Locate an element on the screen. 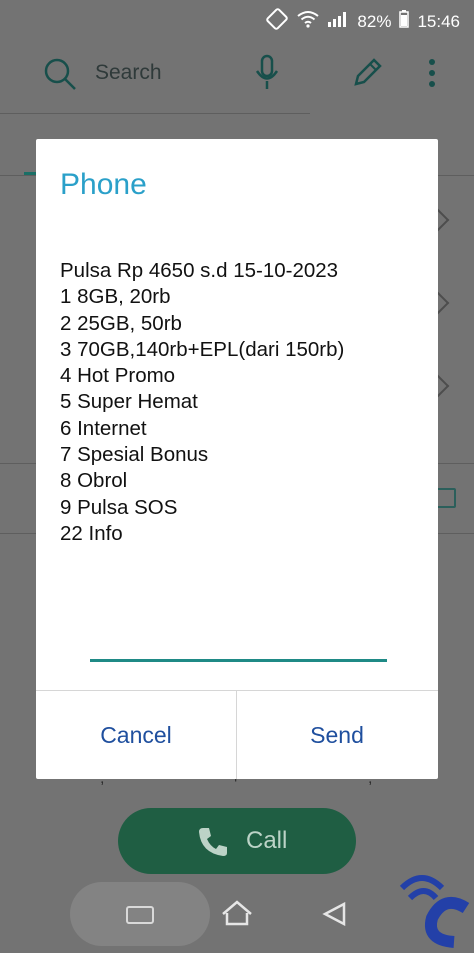 Image resolution: width=474 pixels, height=953 pixels. status-bar: 82% 15:46 is located at coordinates (237, 18).